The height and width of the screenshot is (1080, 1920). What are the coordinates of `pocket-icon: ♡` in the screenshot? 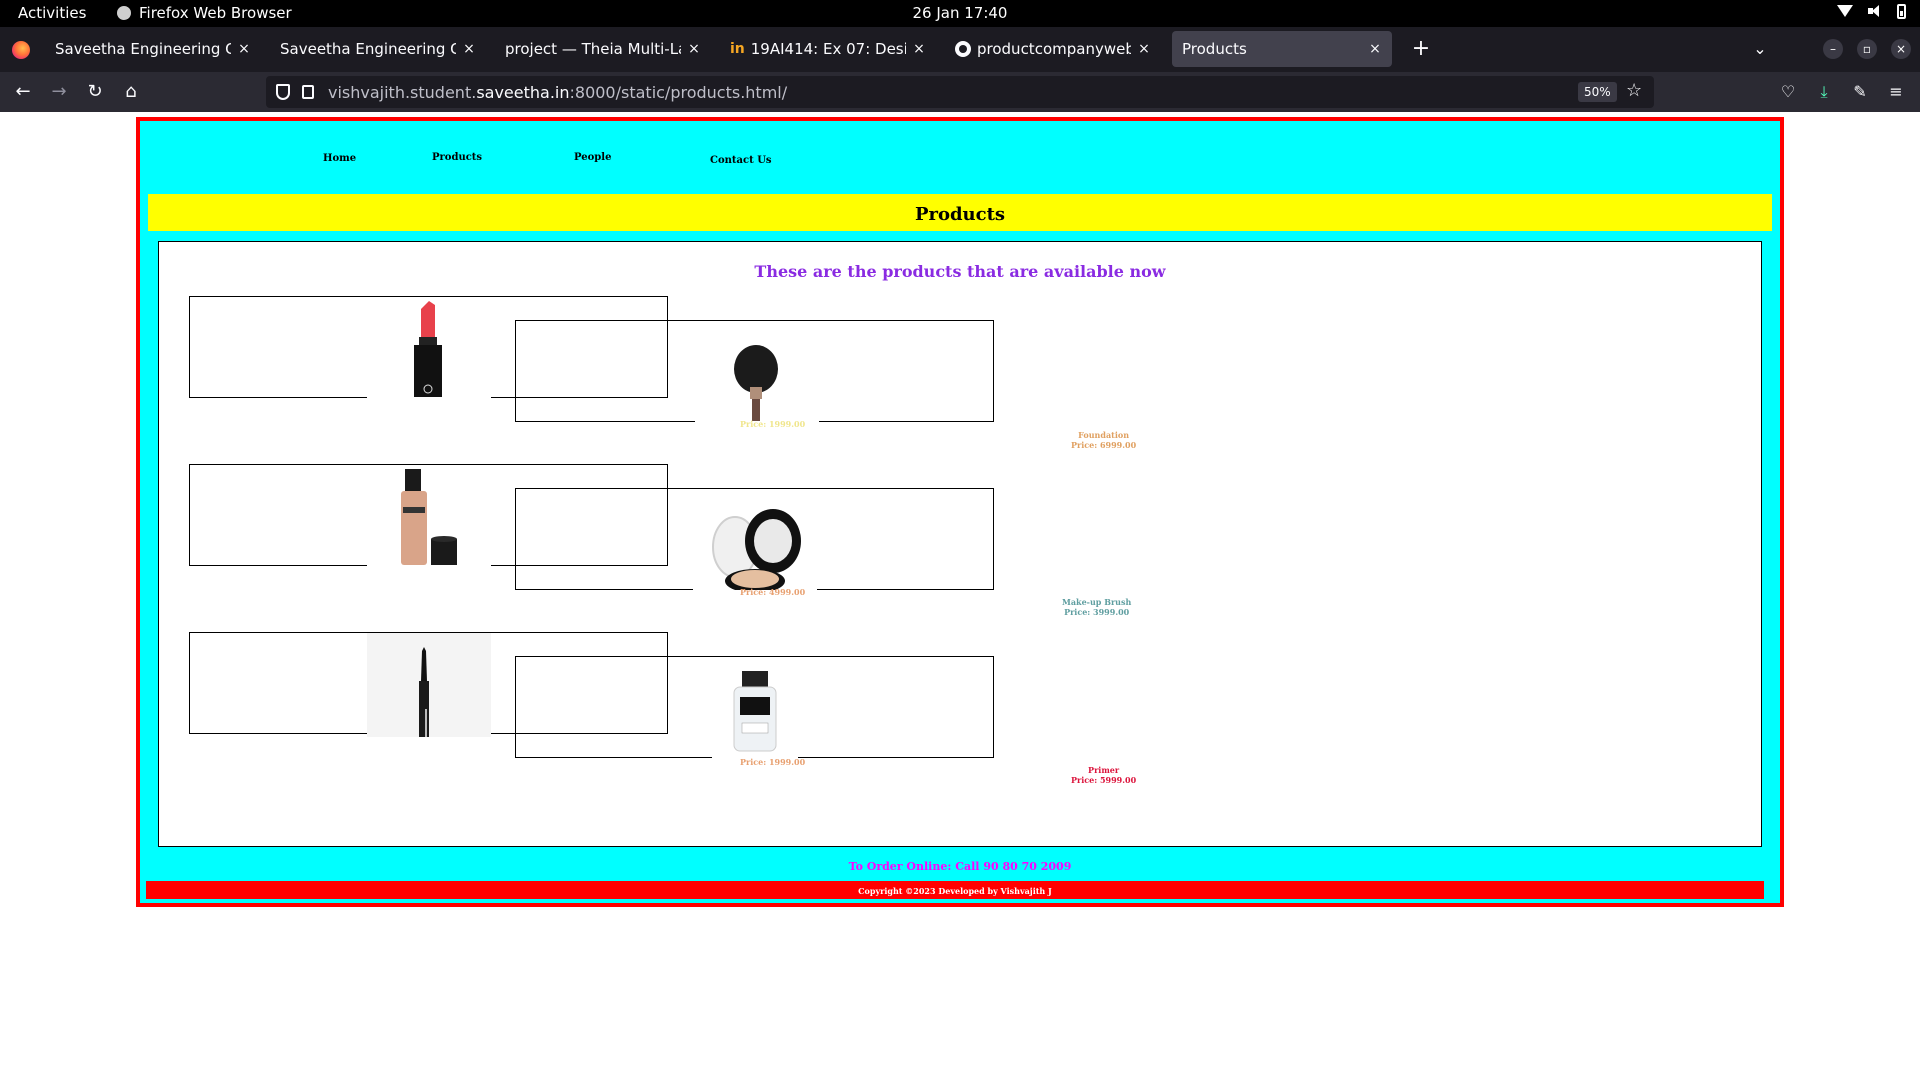 It's located at (1788, 92).